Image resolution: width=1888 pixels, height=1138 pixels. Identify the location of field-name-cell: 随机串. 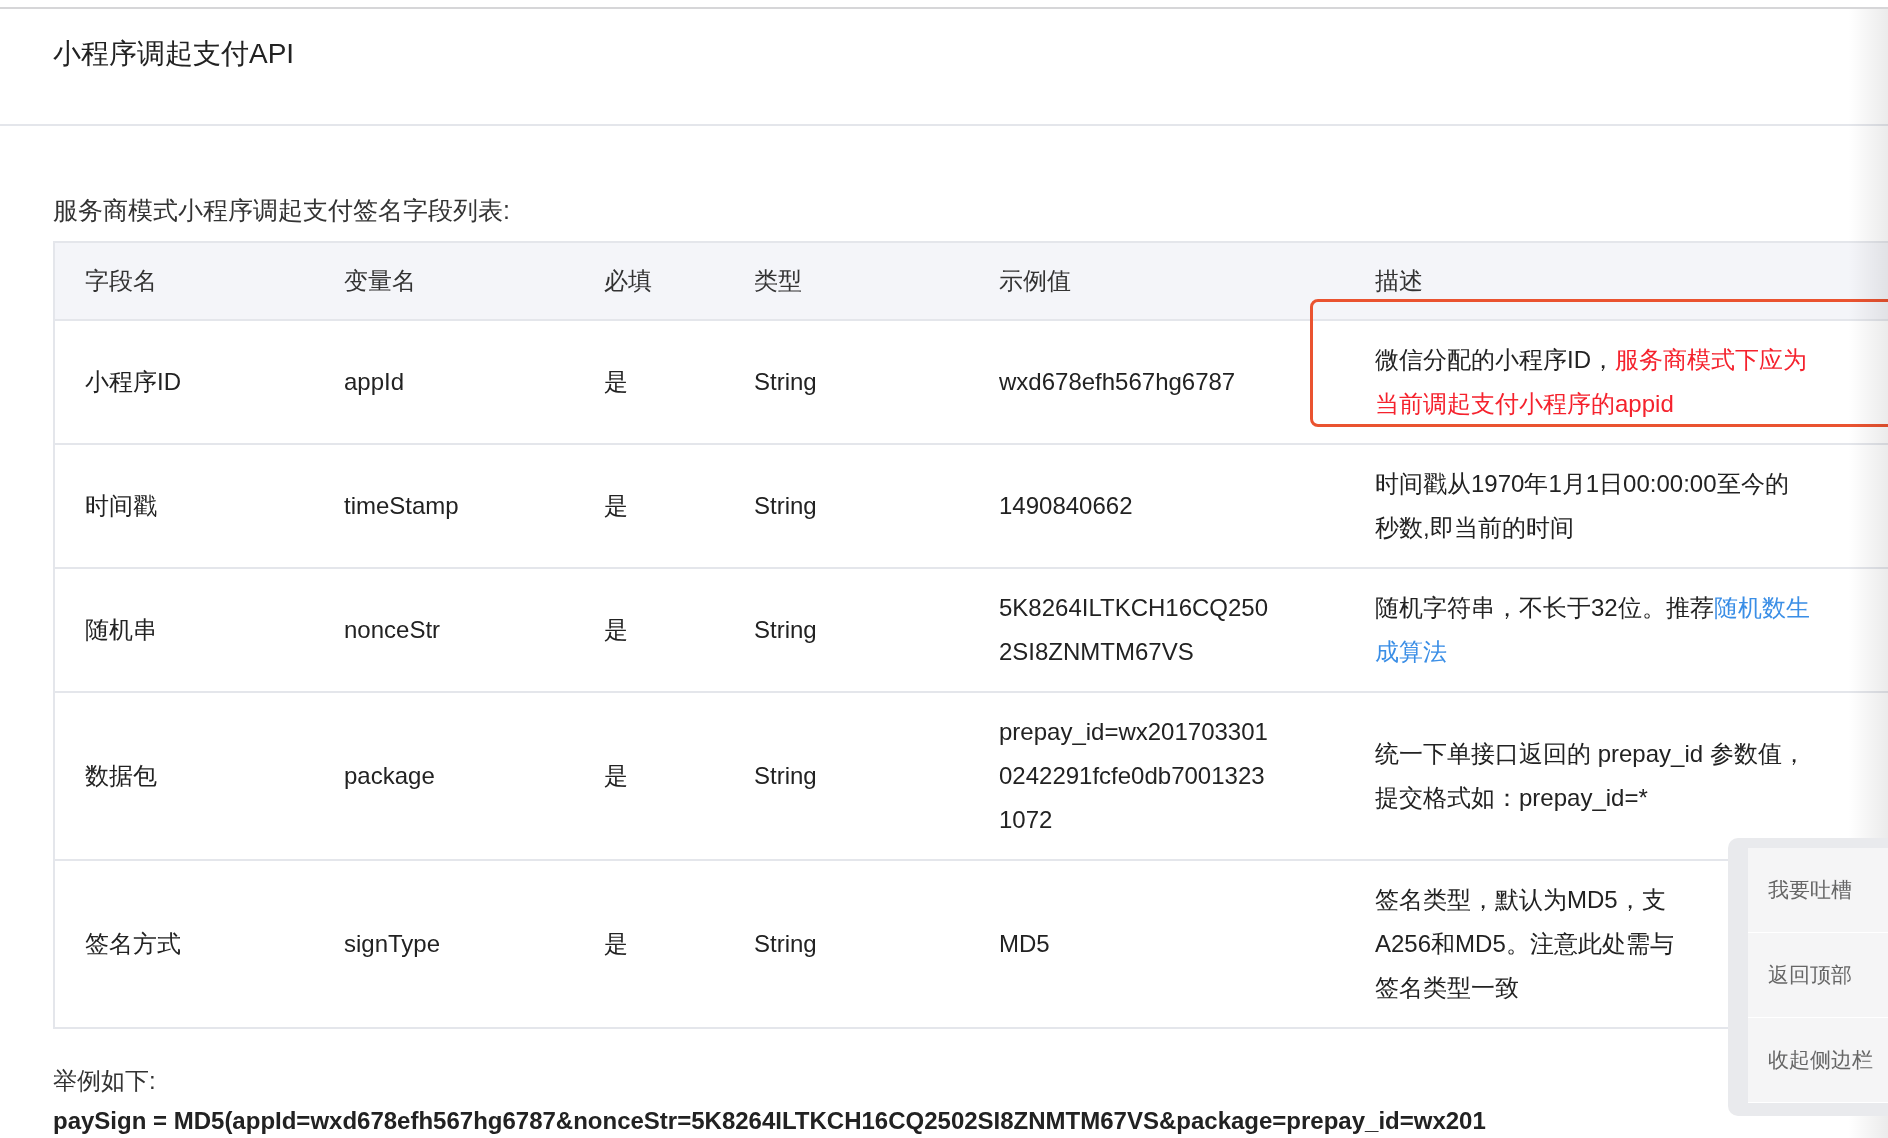
(184, 630).